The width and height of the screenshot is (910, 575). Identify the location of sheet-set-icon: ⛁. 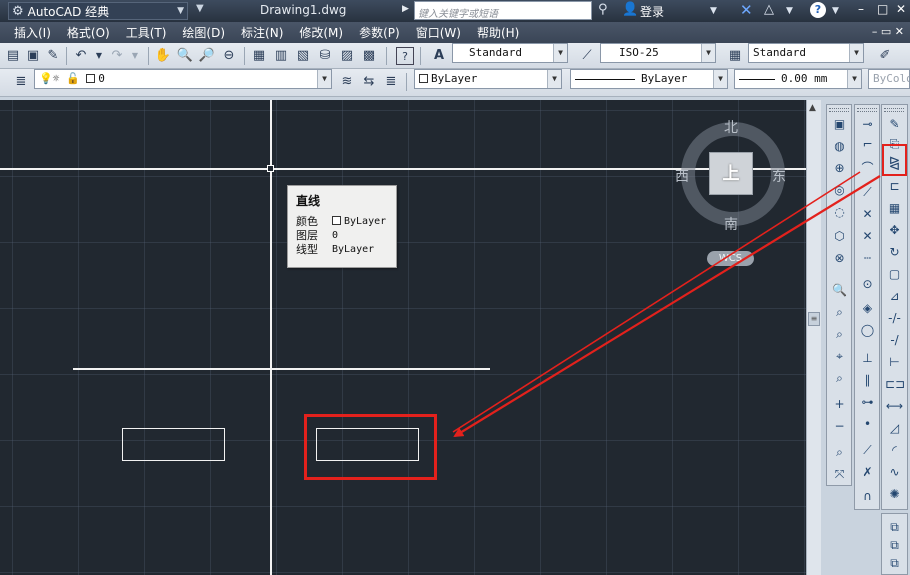
(325, 56).